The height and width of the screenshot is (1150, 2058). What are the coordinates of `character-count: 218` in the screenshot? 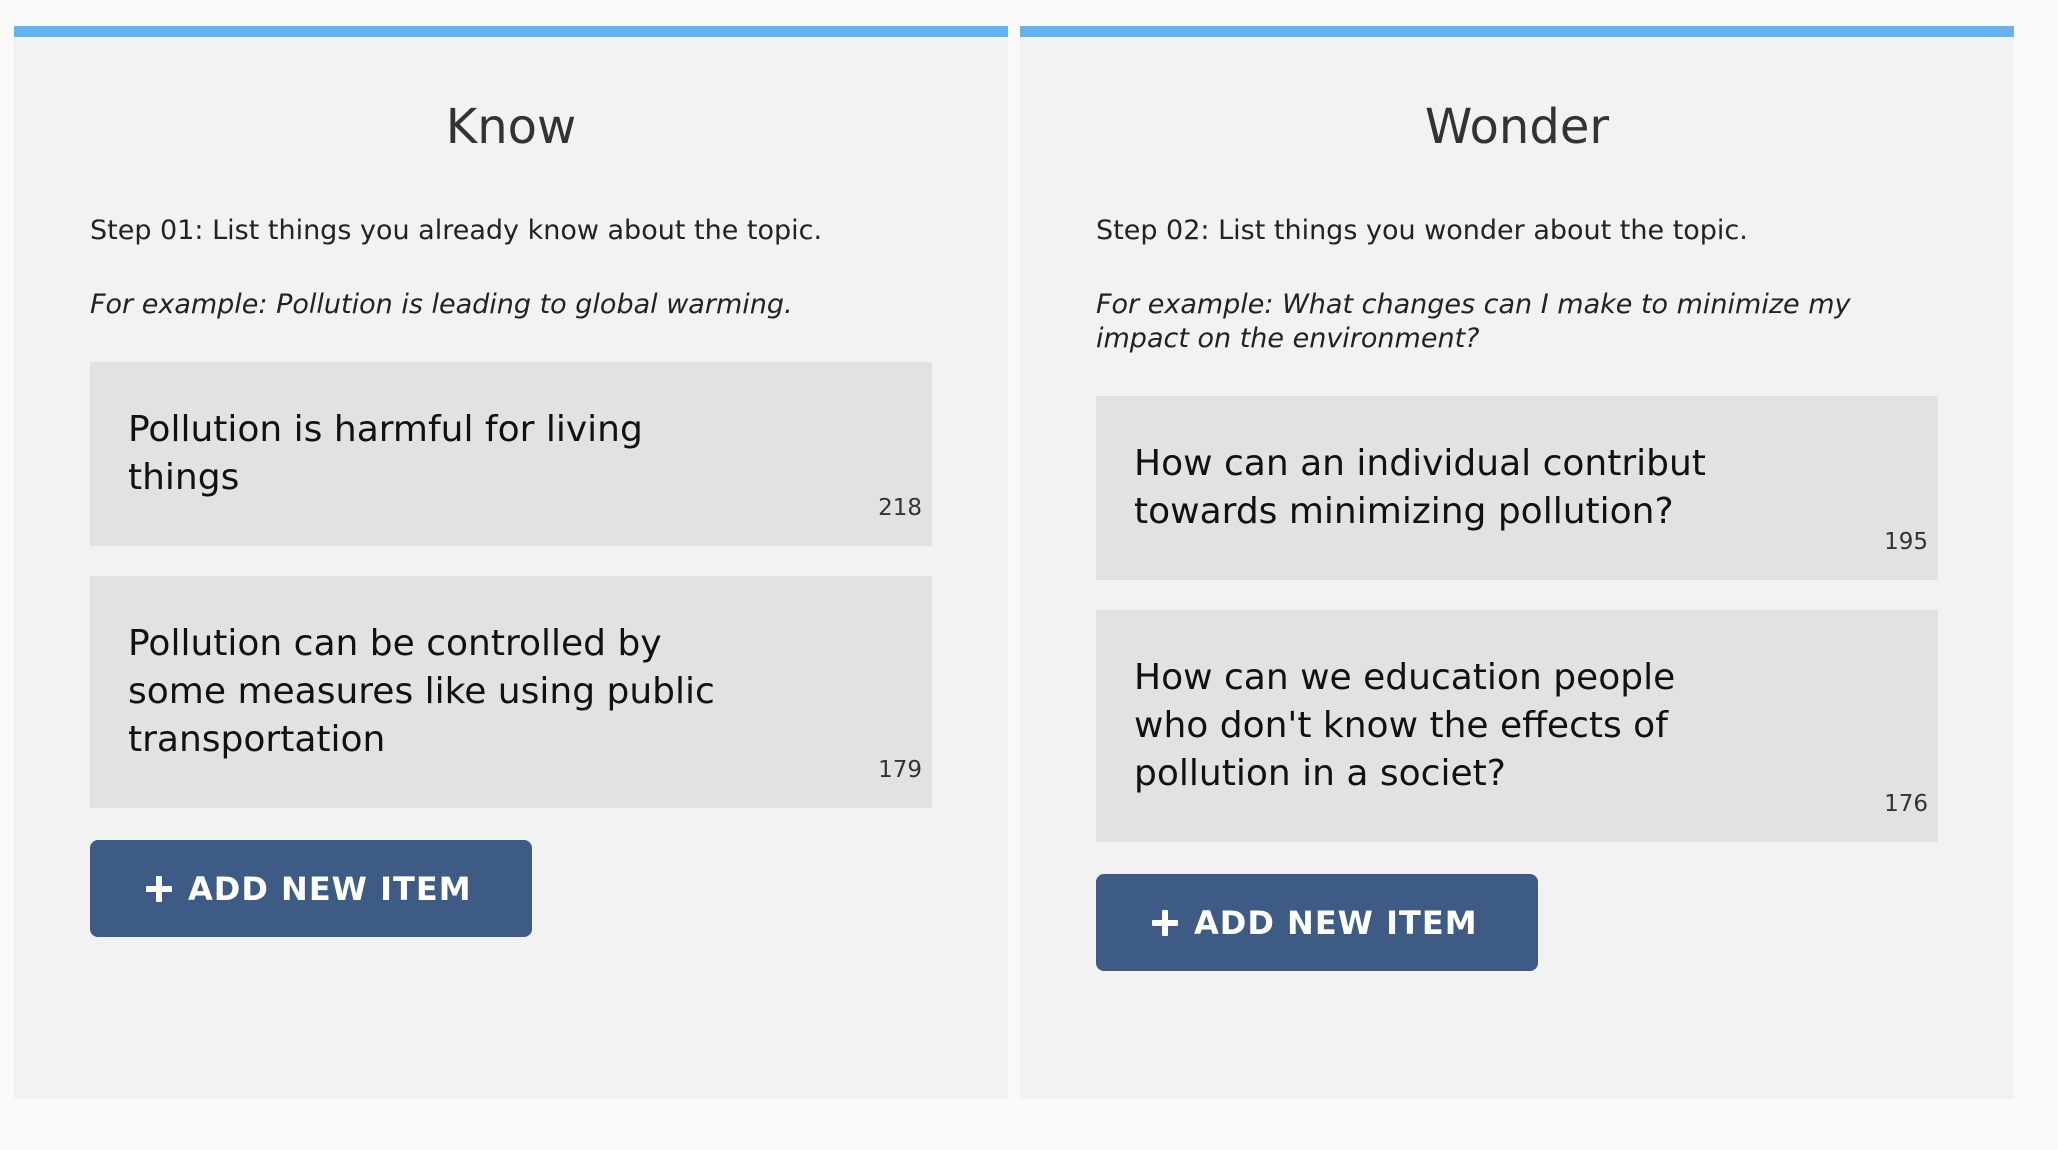 It's located at (900, 508).